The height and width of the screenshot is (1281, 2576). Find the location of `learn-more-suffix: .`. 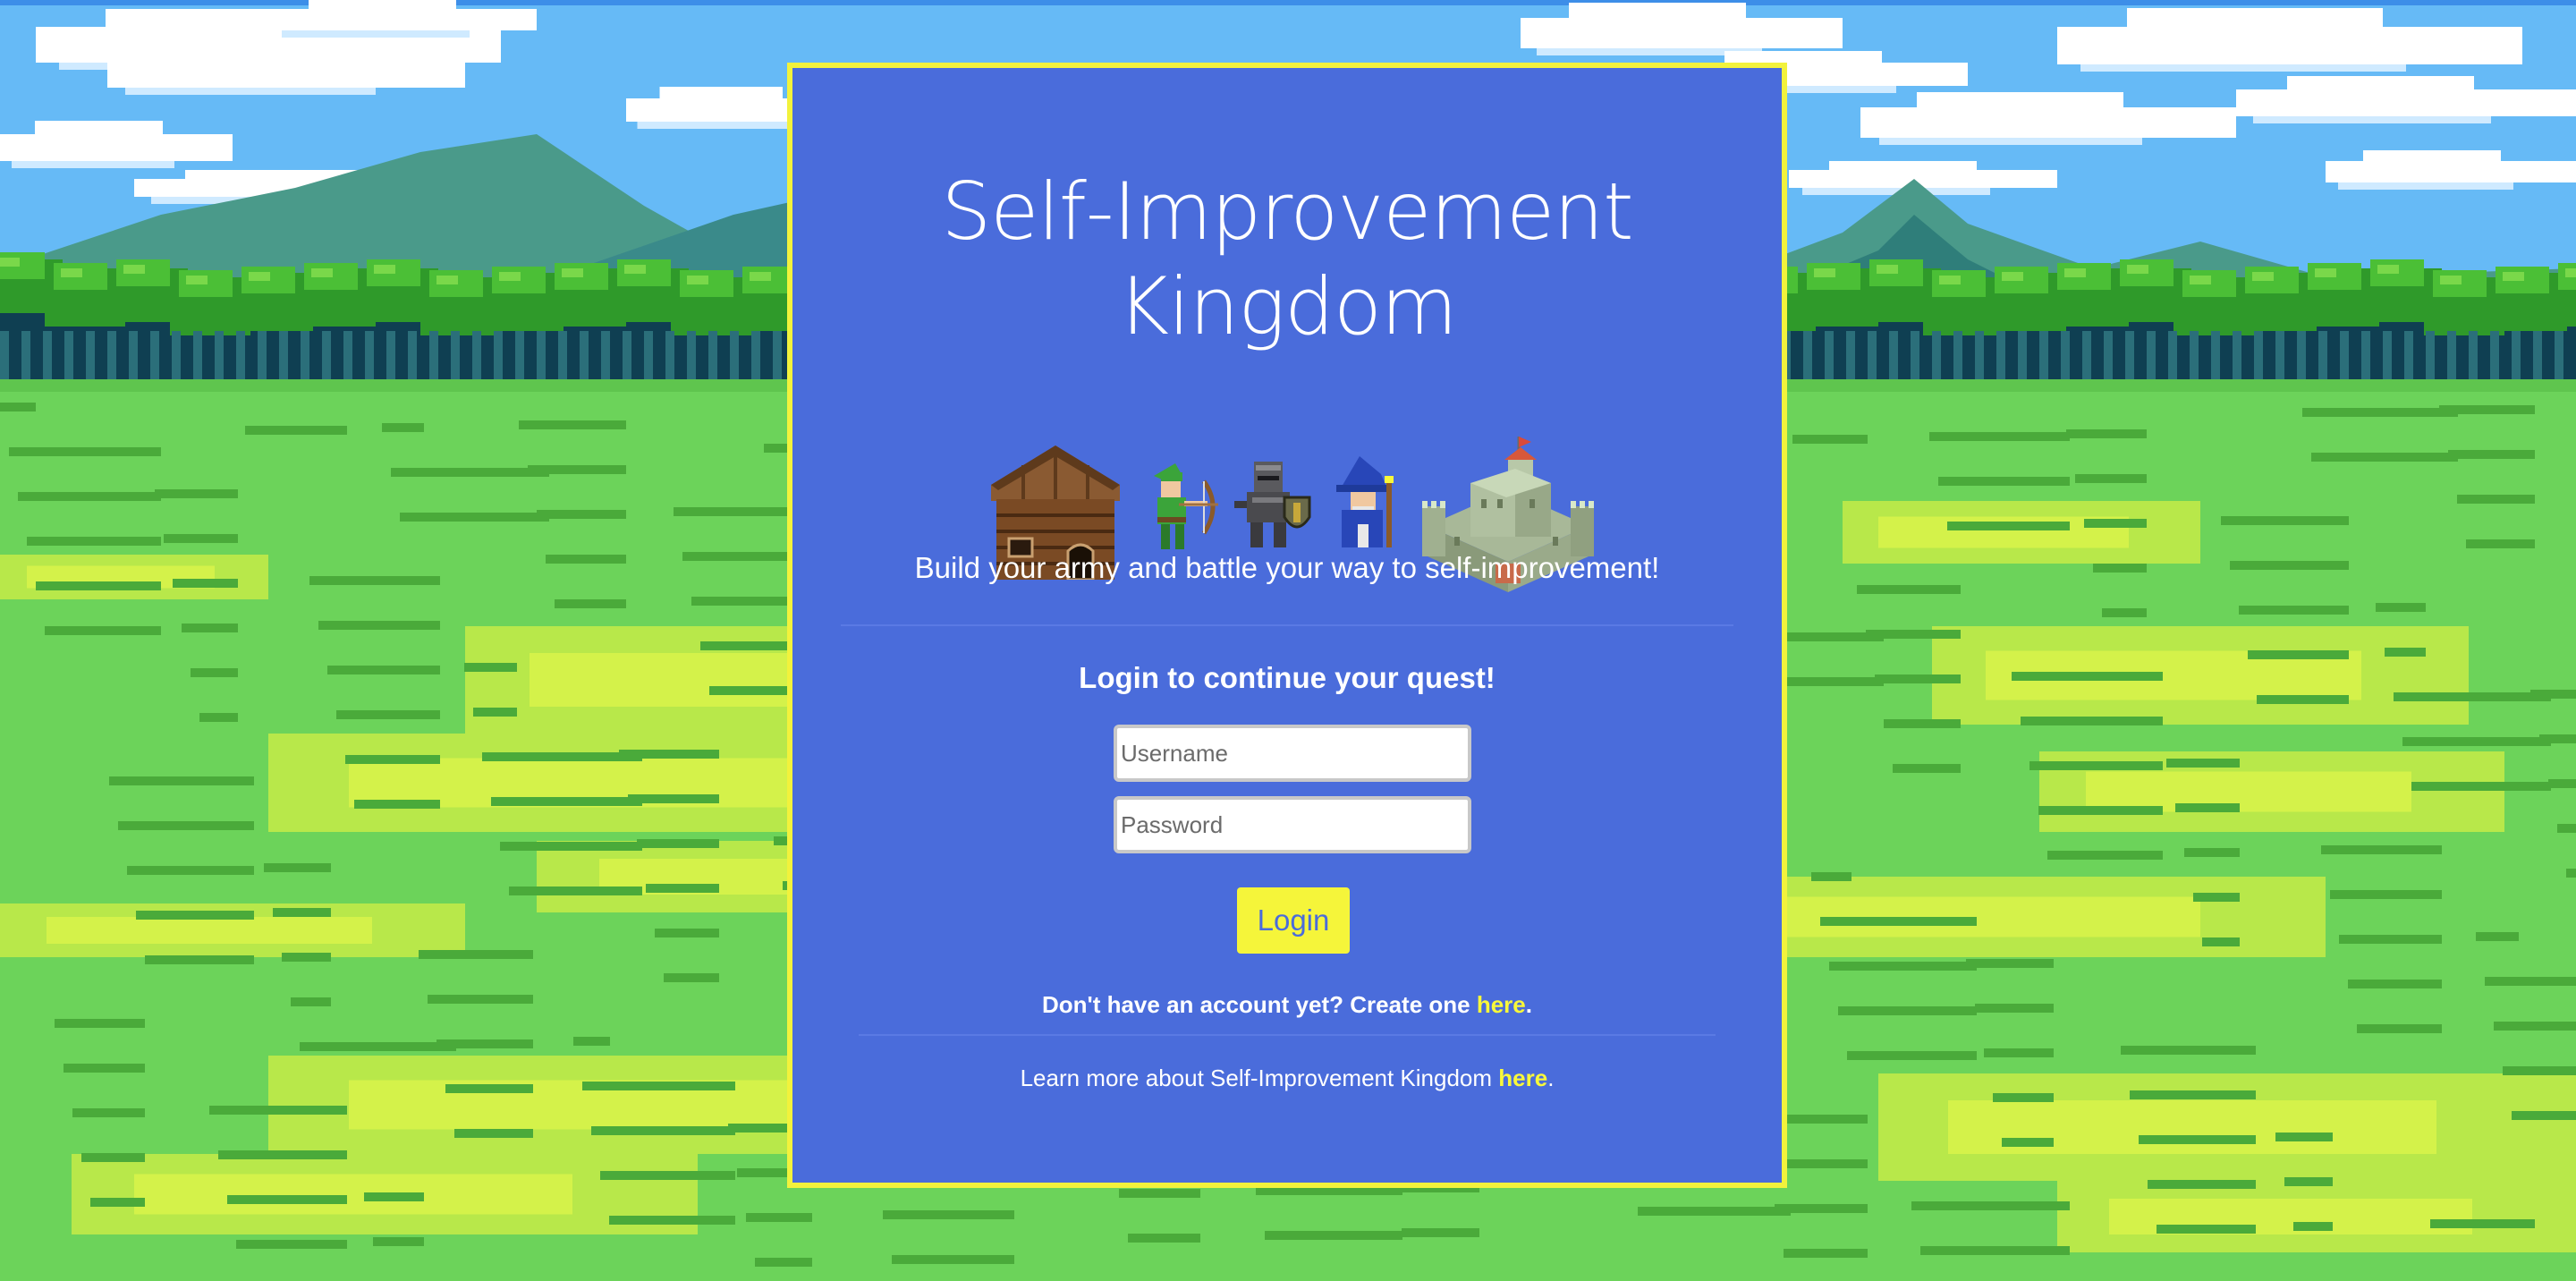

learn-more-suffix: . is located at coordinates (1551, 1078).